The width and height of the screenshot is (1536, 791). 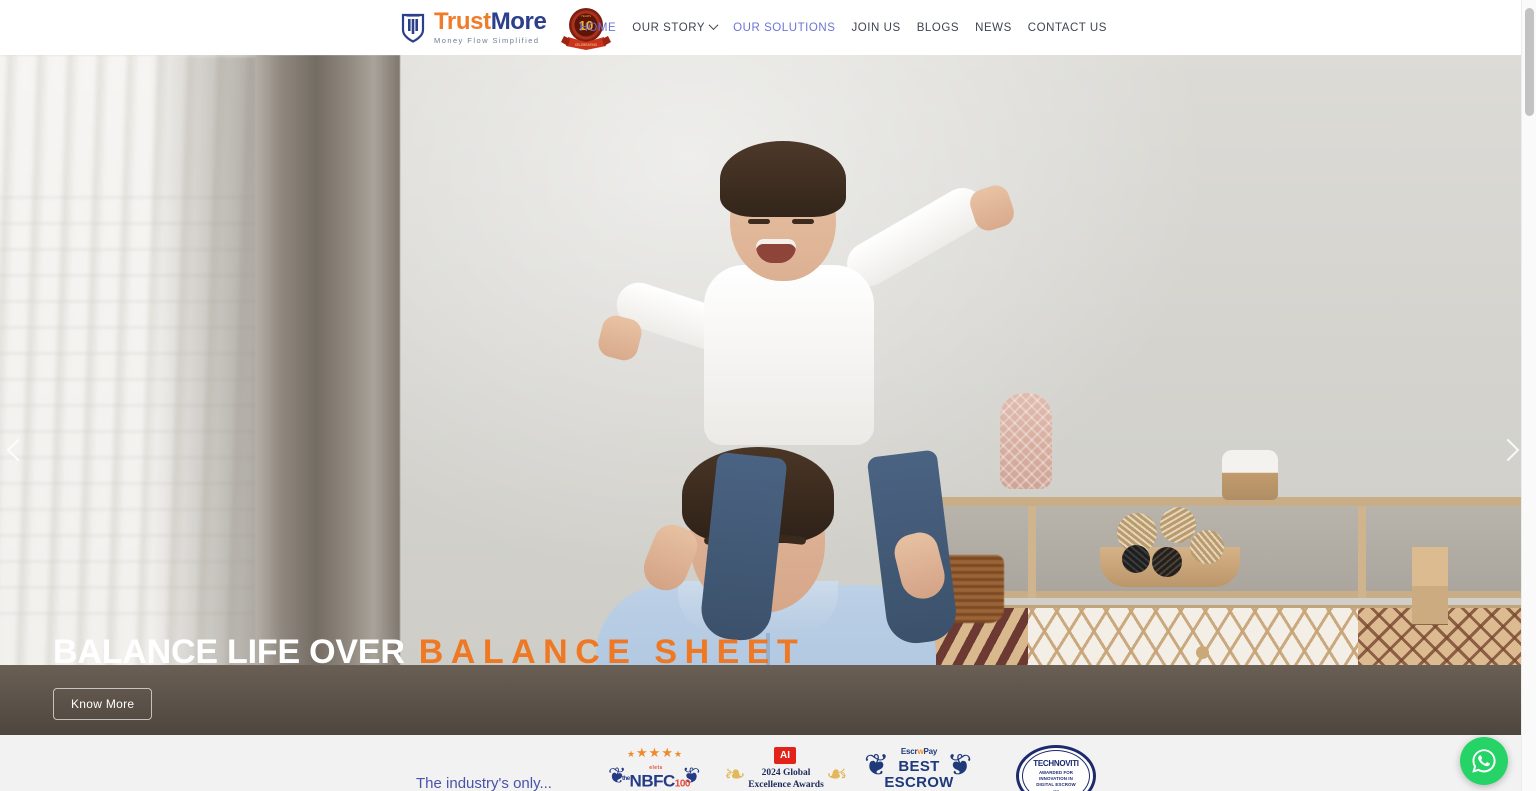 I want to click on hero-headline: BALANCE LIFE OVER BALANCE SHEET, so click(x=429, y=652).